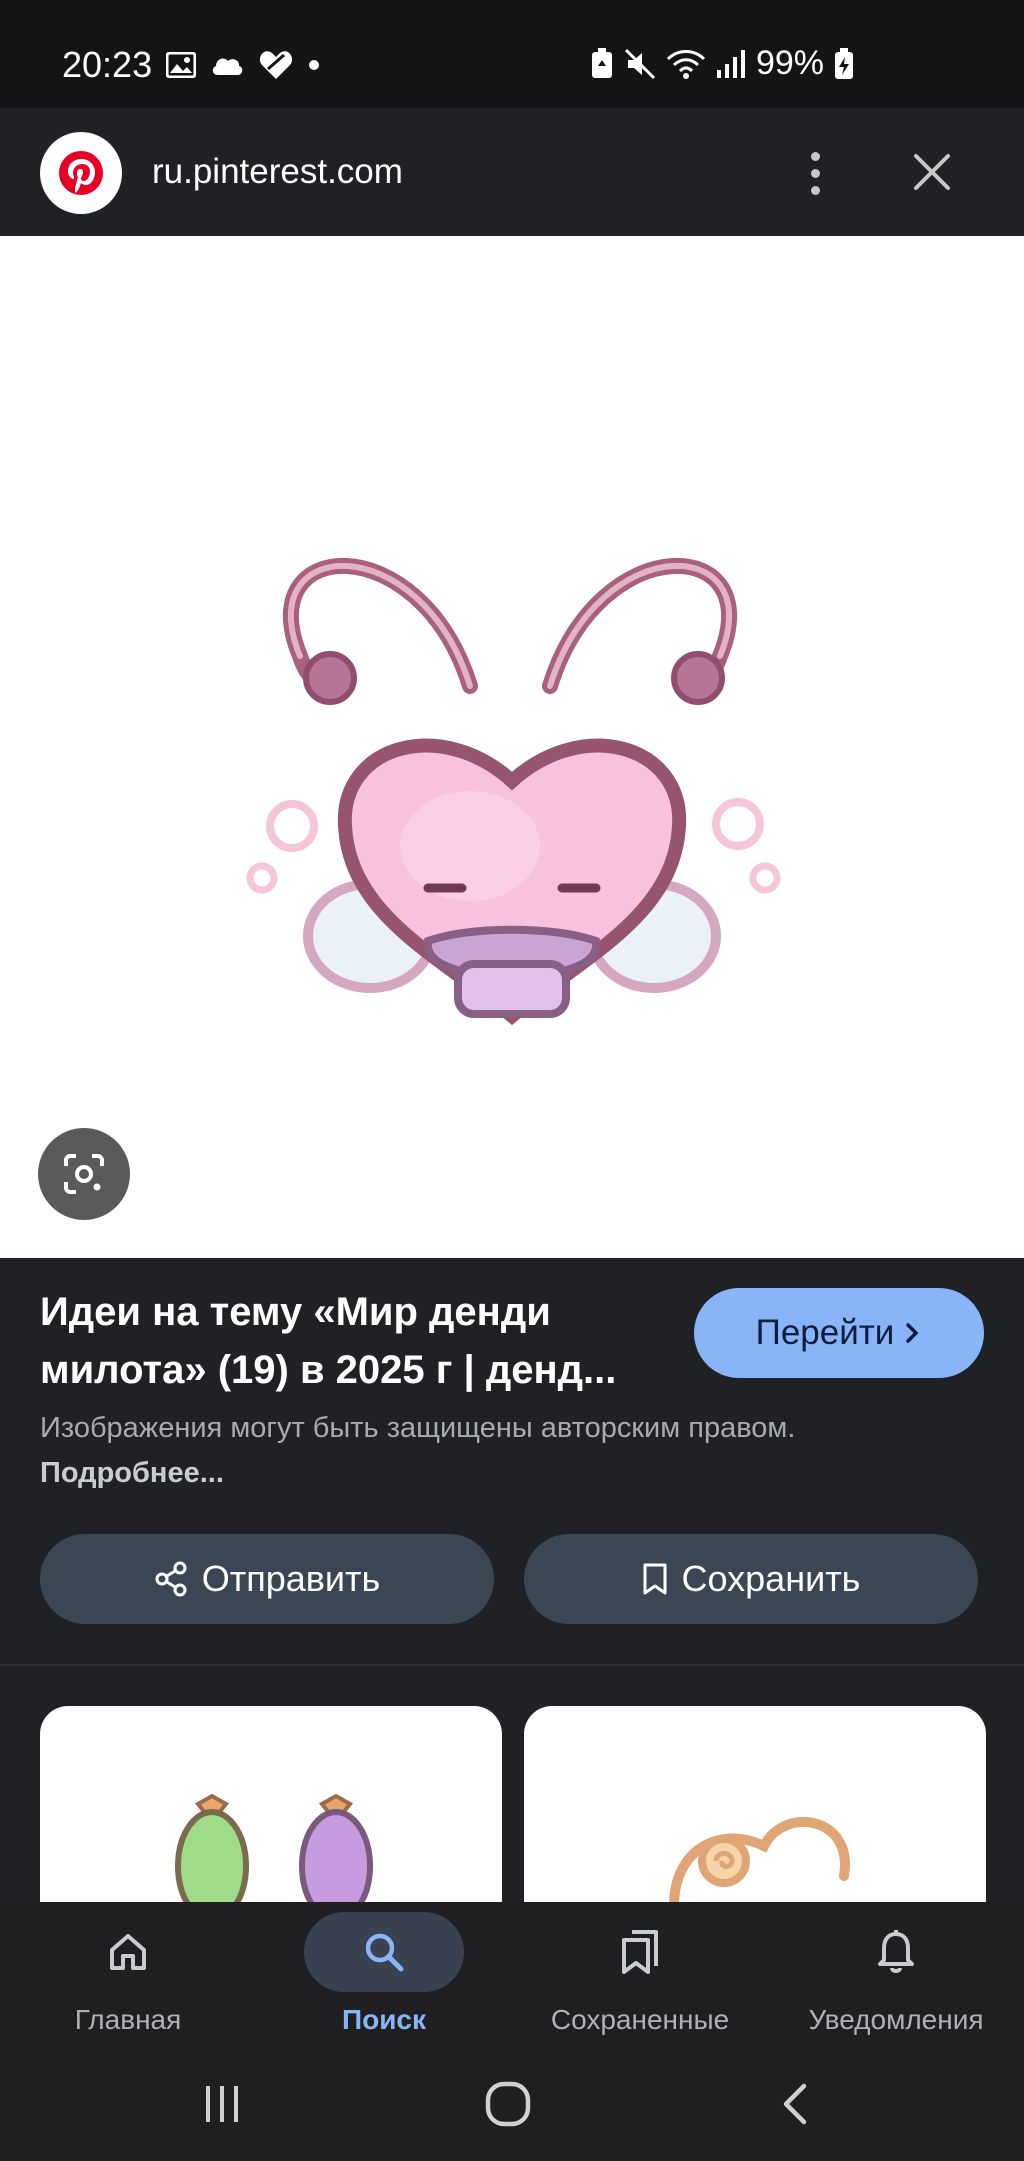 The width and height of the screenshot is (1024, 2161). I want to click on share-button: Отправить, so click(267, 1579).